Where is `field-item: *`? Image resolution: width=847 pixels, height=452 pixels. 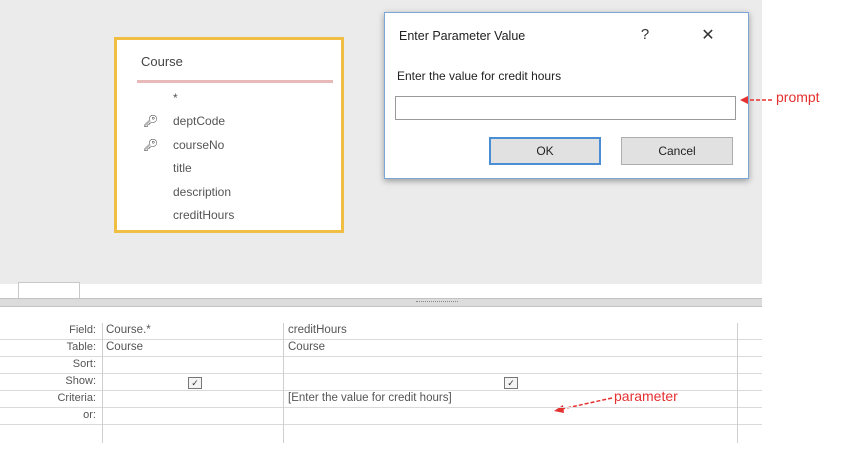
field-item: * is located at coordinates (188, 98).